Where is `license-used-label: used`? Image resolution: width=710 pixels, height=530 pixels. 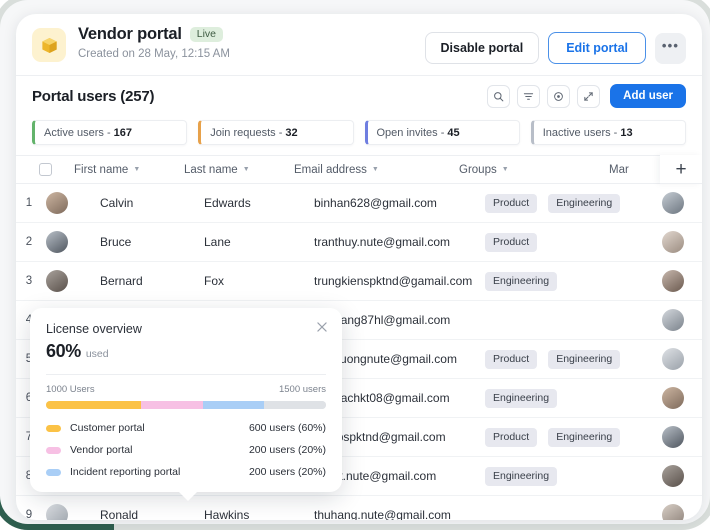
license-used-label: used is located at coordinates (97, 354).